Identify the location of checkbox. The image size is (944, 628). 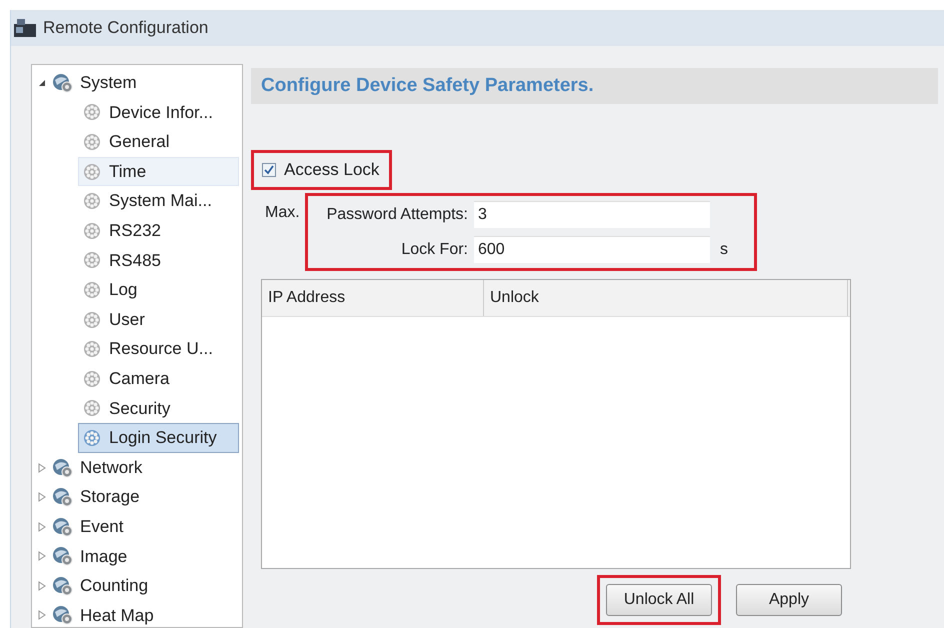
(269, 170).